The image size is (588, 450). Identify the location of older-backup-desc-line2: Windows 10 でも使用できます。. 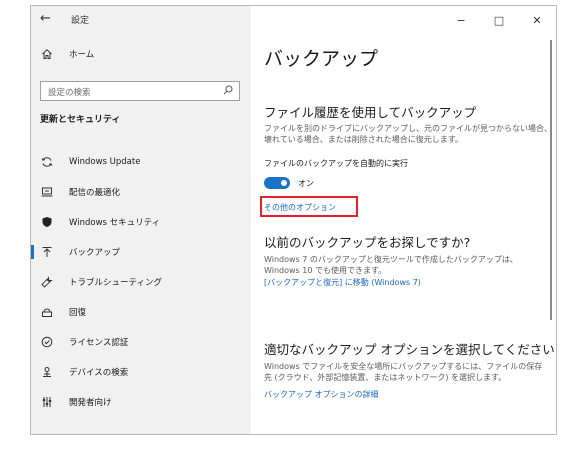
(325, 270).